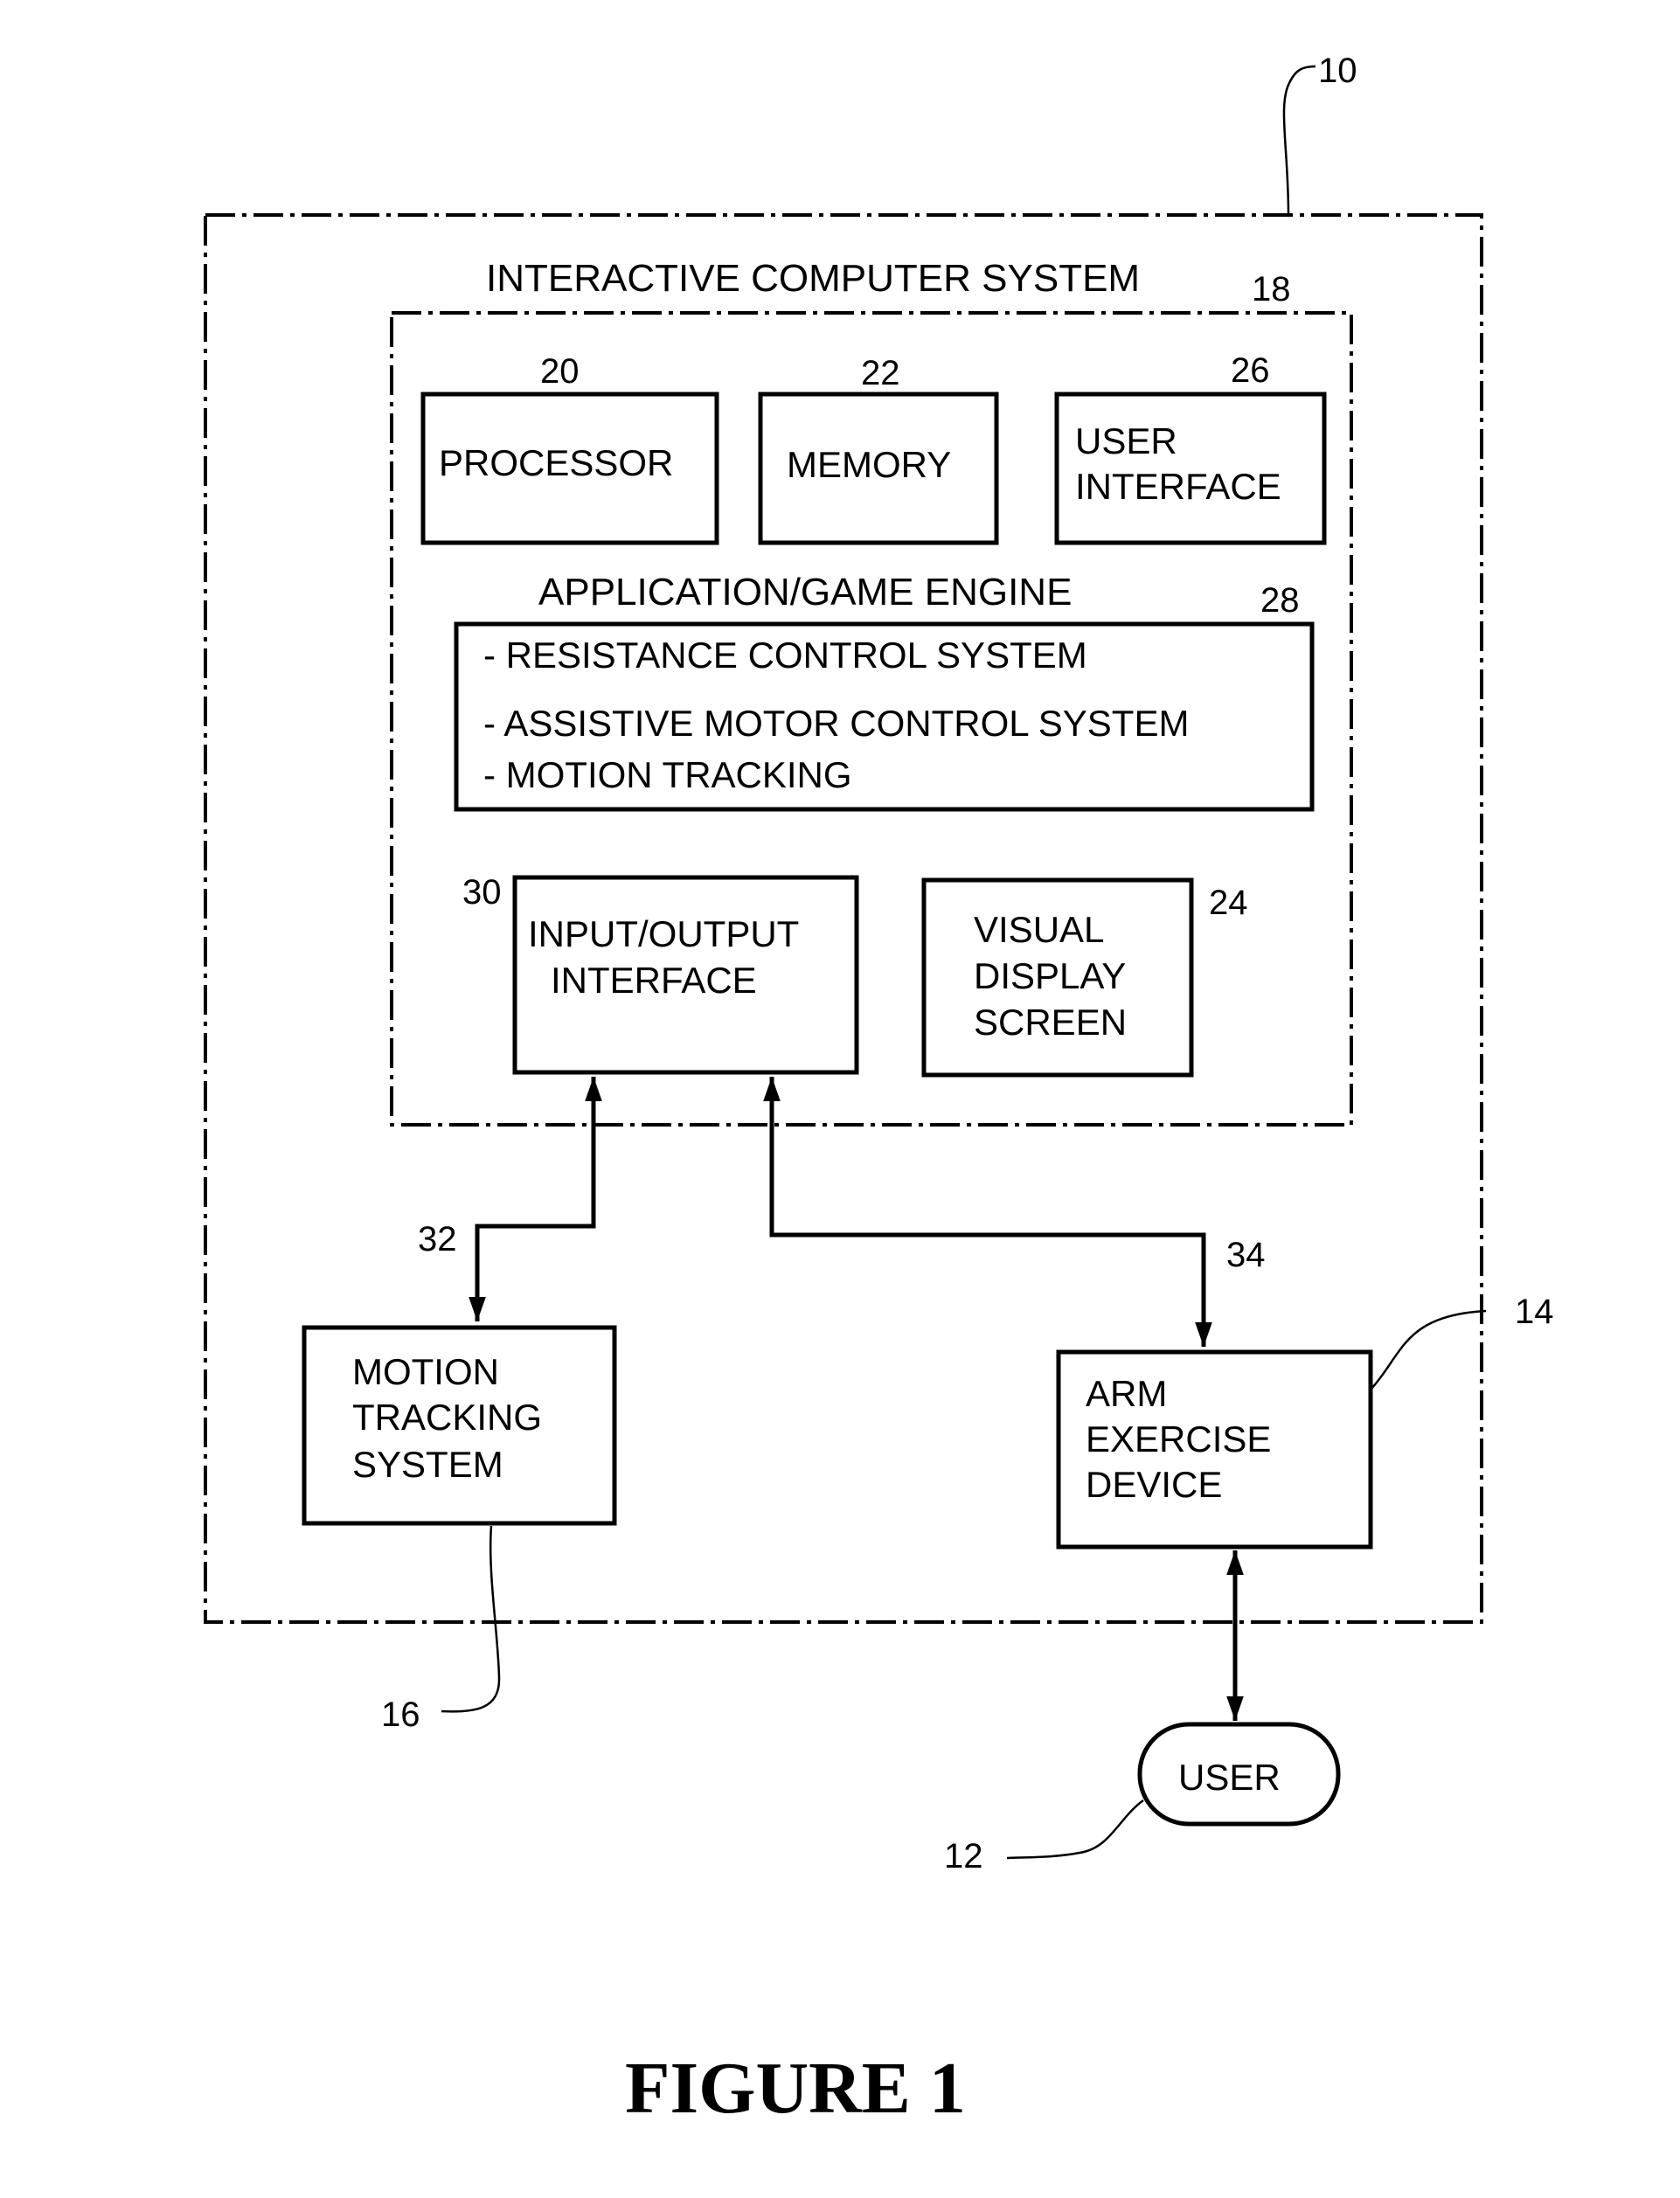 This screenshot has width=1680, height=2198. I want to click on io-interface-label-line-1: INPUT/OUTPUT, so click(663, 933).